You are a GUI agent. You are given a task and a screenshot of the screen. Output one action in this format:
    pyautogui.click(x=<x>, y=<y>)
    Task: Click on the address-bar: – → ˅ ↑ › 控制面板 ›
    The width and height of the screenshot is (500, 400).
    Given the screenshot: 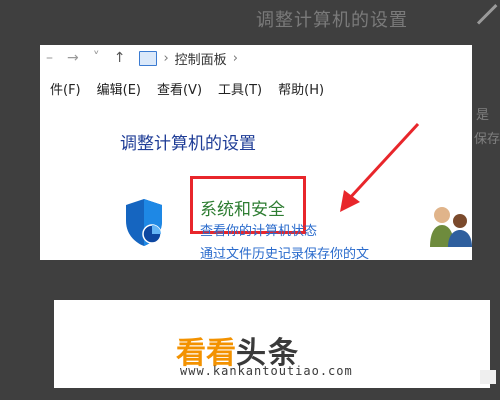 What is the action you would take?
    pyautogui.click(x=256, y=58)
    